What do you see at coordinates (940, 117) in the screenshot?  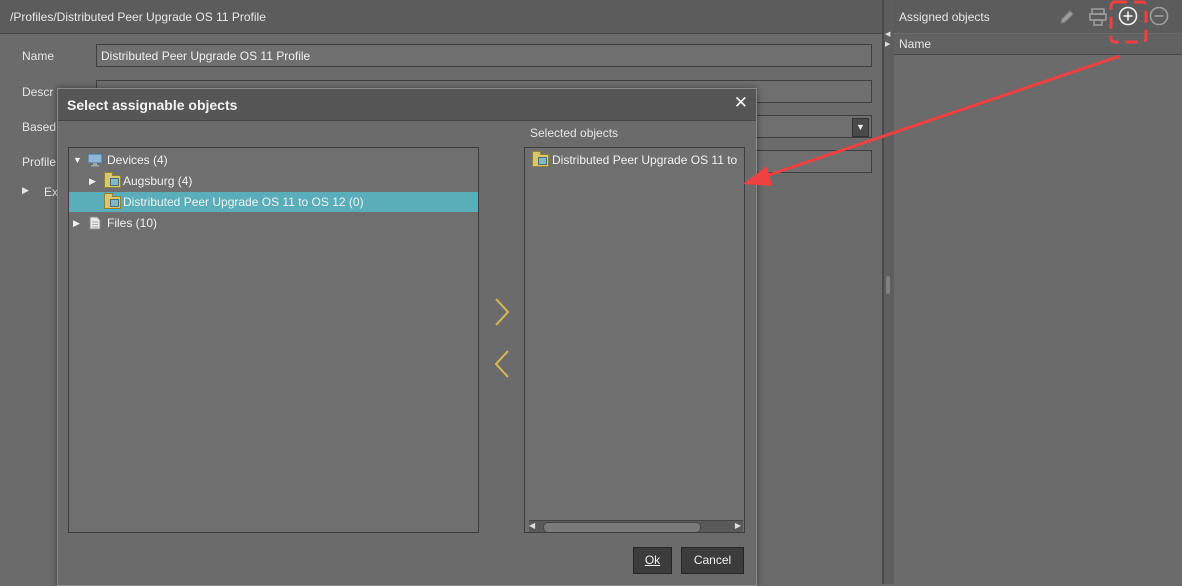 I see `annotation-arrow-line` at bounding box center [940, 117].